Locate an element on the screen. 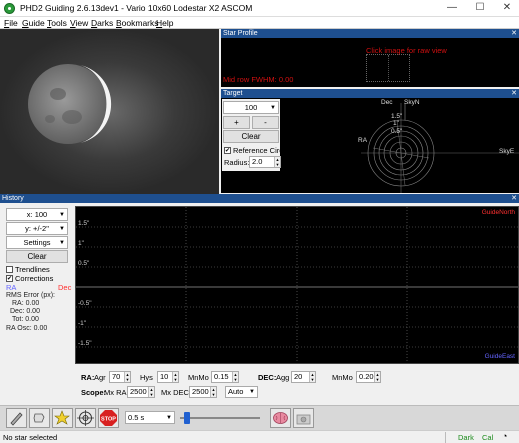 This screenshot has width=519, height=443. gamma-slider is located at coordinates (221, 418).